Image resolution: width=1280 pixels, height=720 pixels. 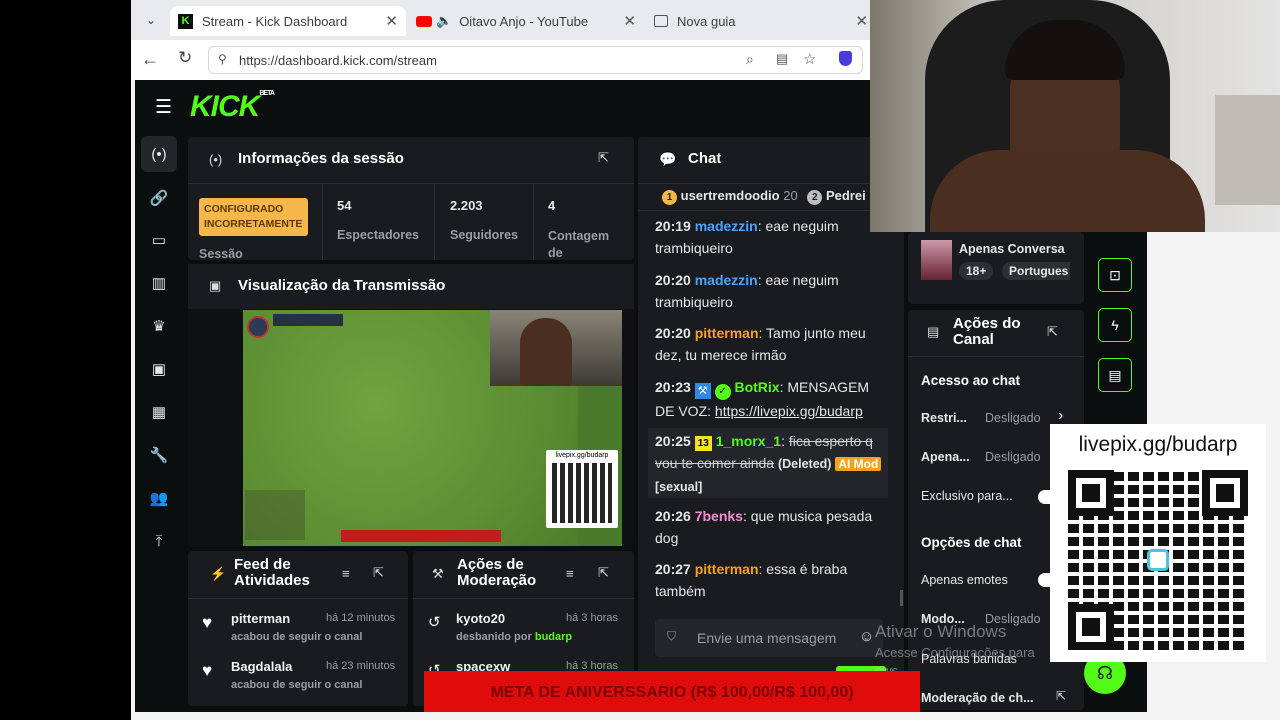 What do you see at coordinates (1115, 325) in the screenshot?
I see `lightning-button: ϟ` at bounding box center [1115, 325].